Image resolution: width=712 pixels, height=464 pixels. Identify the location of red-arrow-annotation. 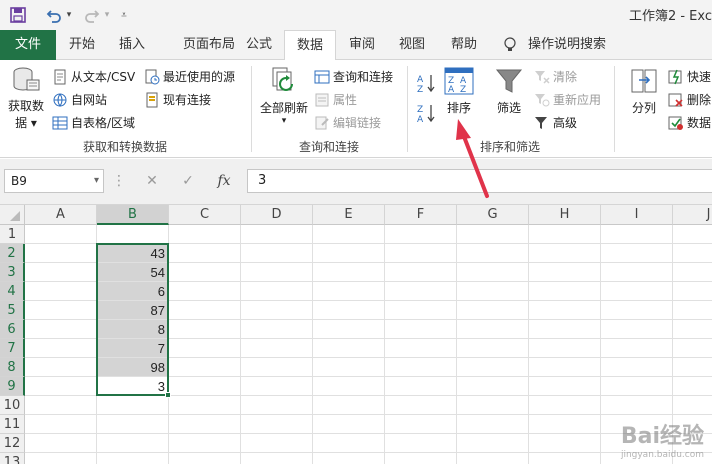
(472, 158).